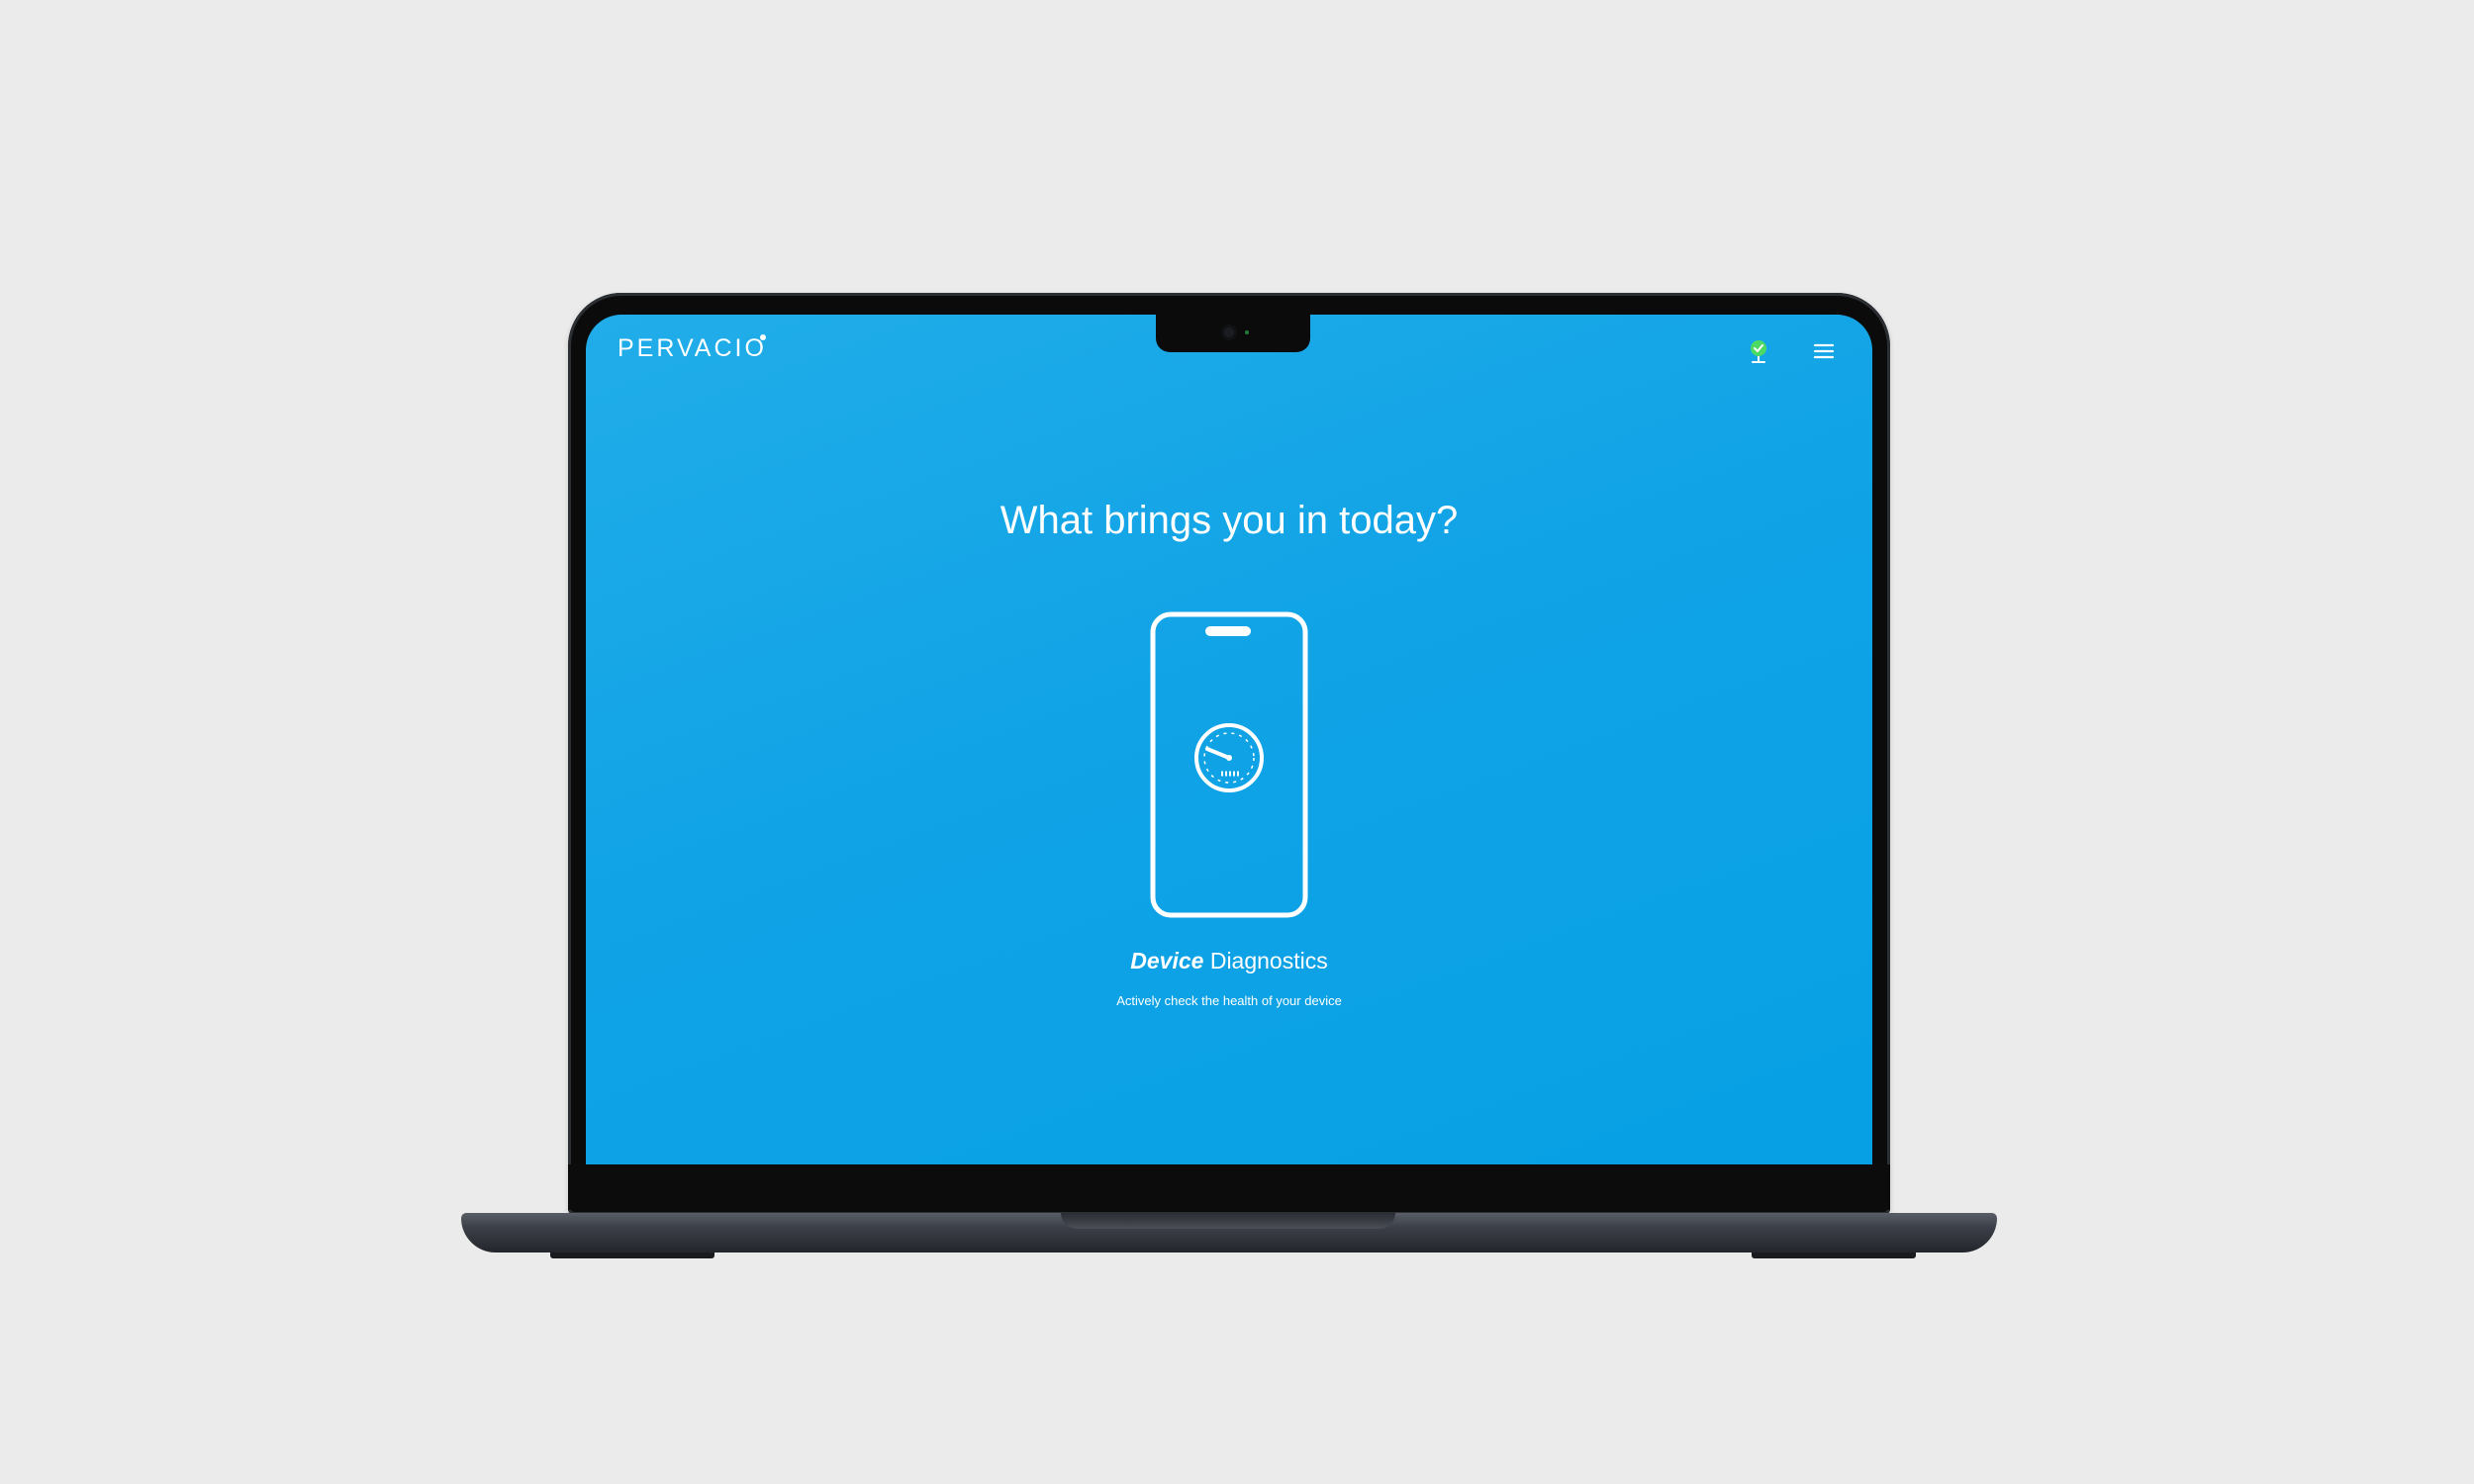 This screenshot has width=2474, height=1484. Describe the element at coordinates (693, 348) in the screenshot. I see `brand-logo: PERVACIO` at that location.